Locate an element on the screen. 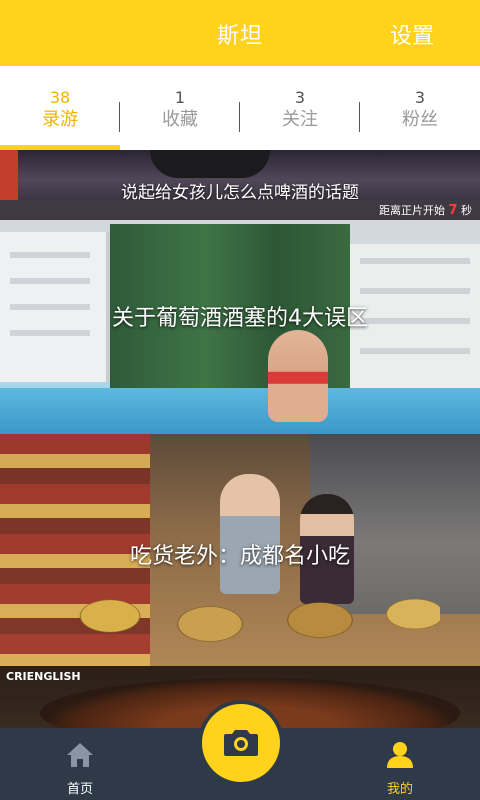 The height and width of the screenshot is (800, 480). tab-following: 3 关注 is located at coordinates (300, 108).